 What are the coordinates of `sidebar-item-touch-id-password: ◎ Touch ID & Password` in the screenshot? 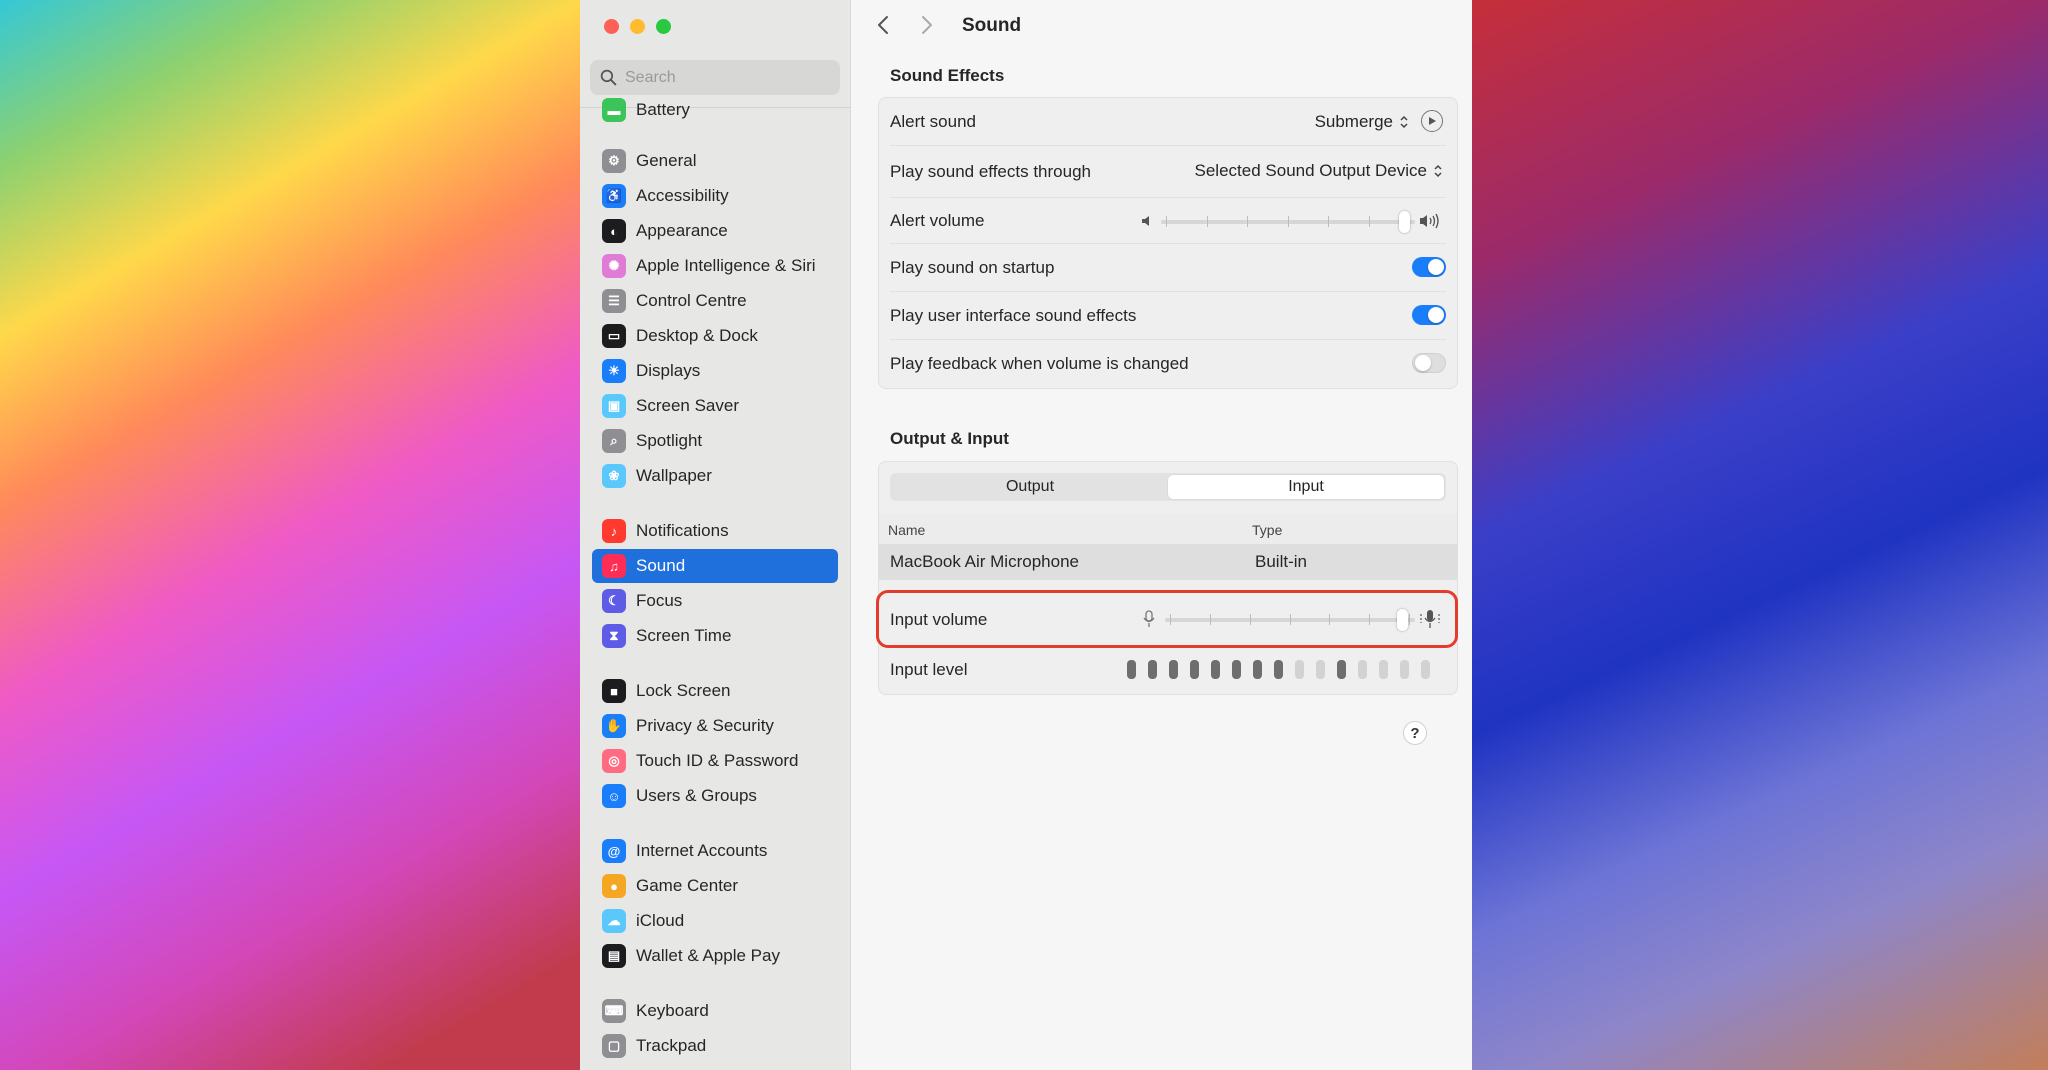 It's located at (715, 761).